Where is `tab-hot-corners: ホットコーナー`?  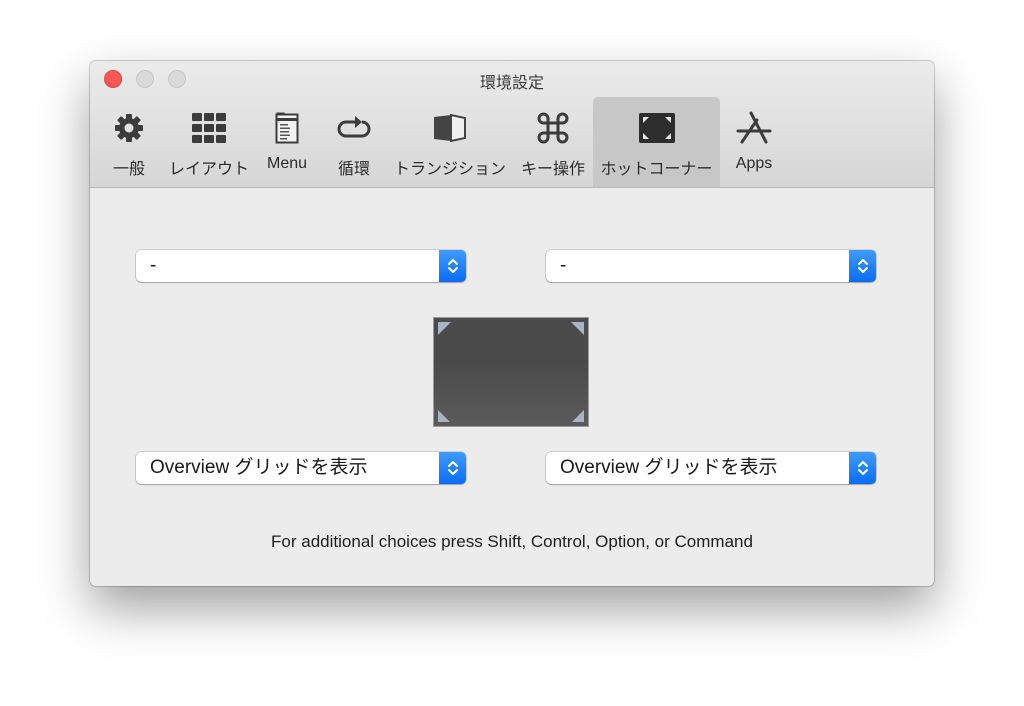 tab-hot-corners: ホットコーナー is located at coordinates (656, 142).